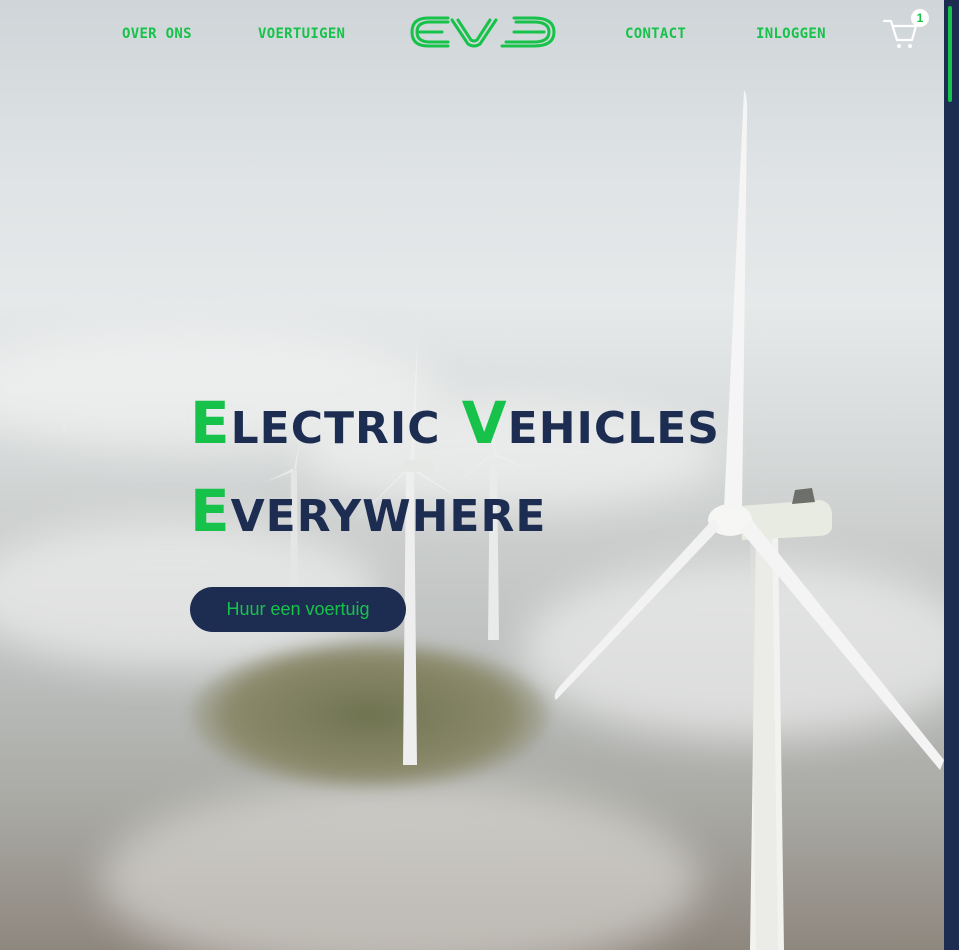  I want to click on headline-word-rest: EHICLES, so click(613, 428).